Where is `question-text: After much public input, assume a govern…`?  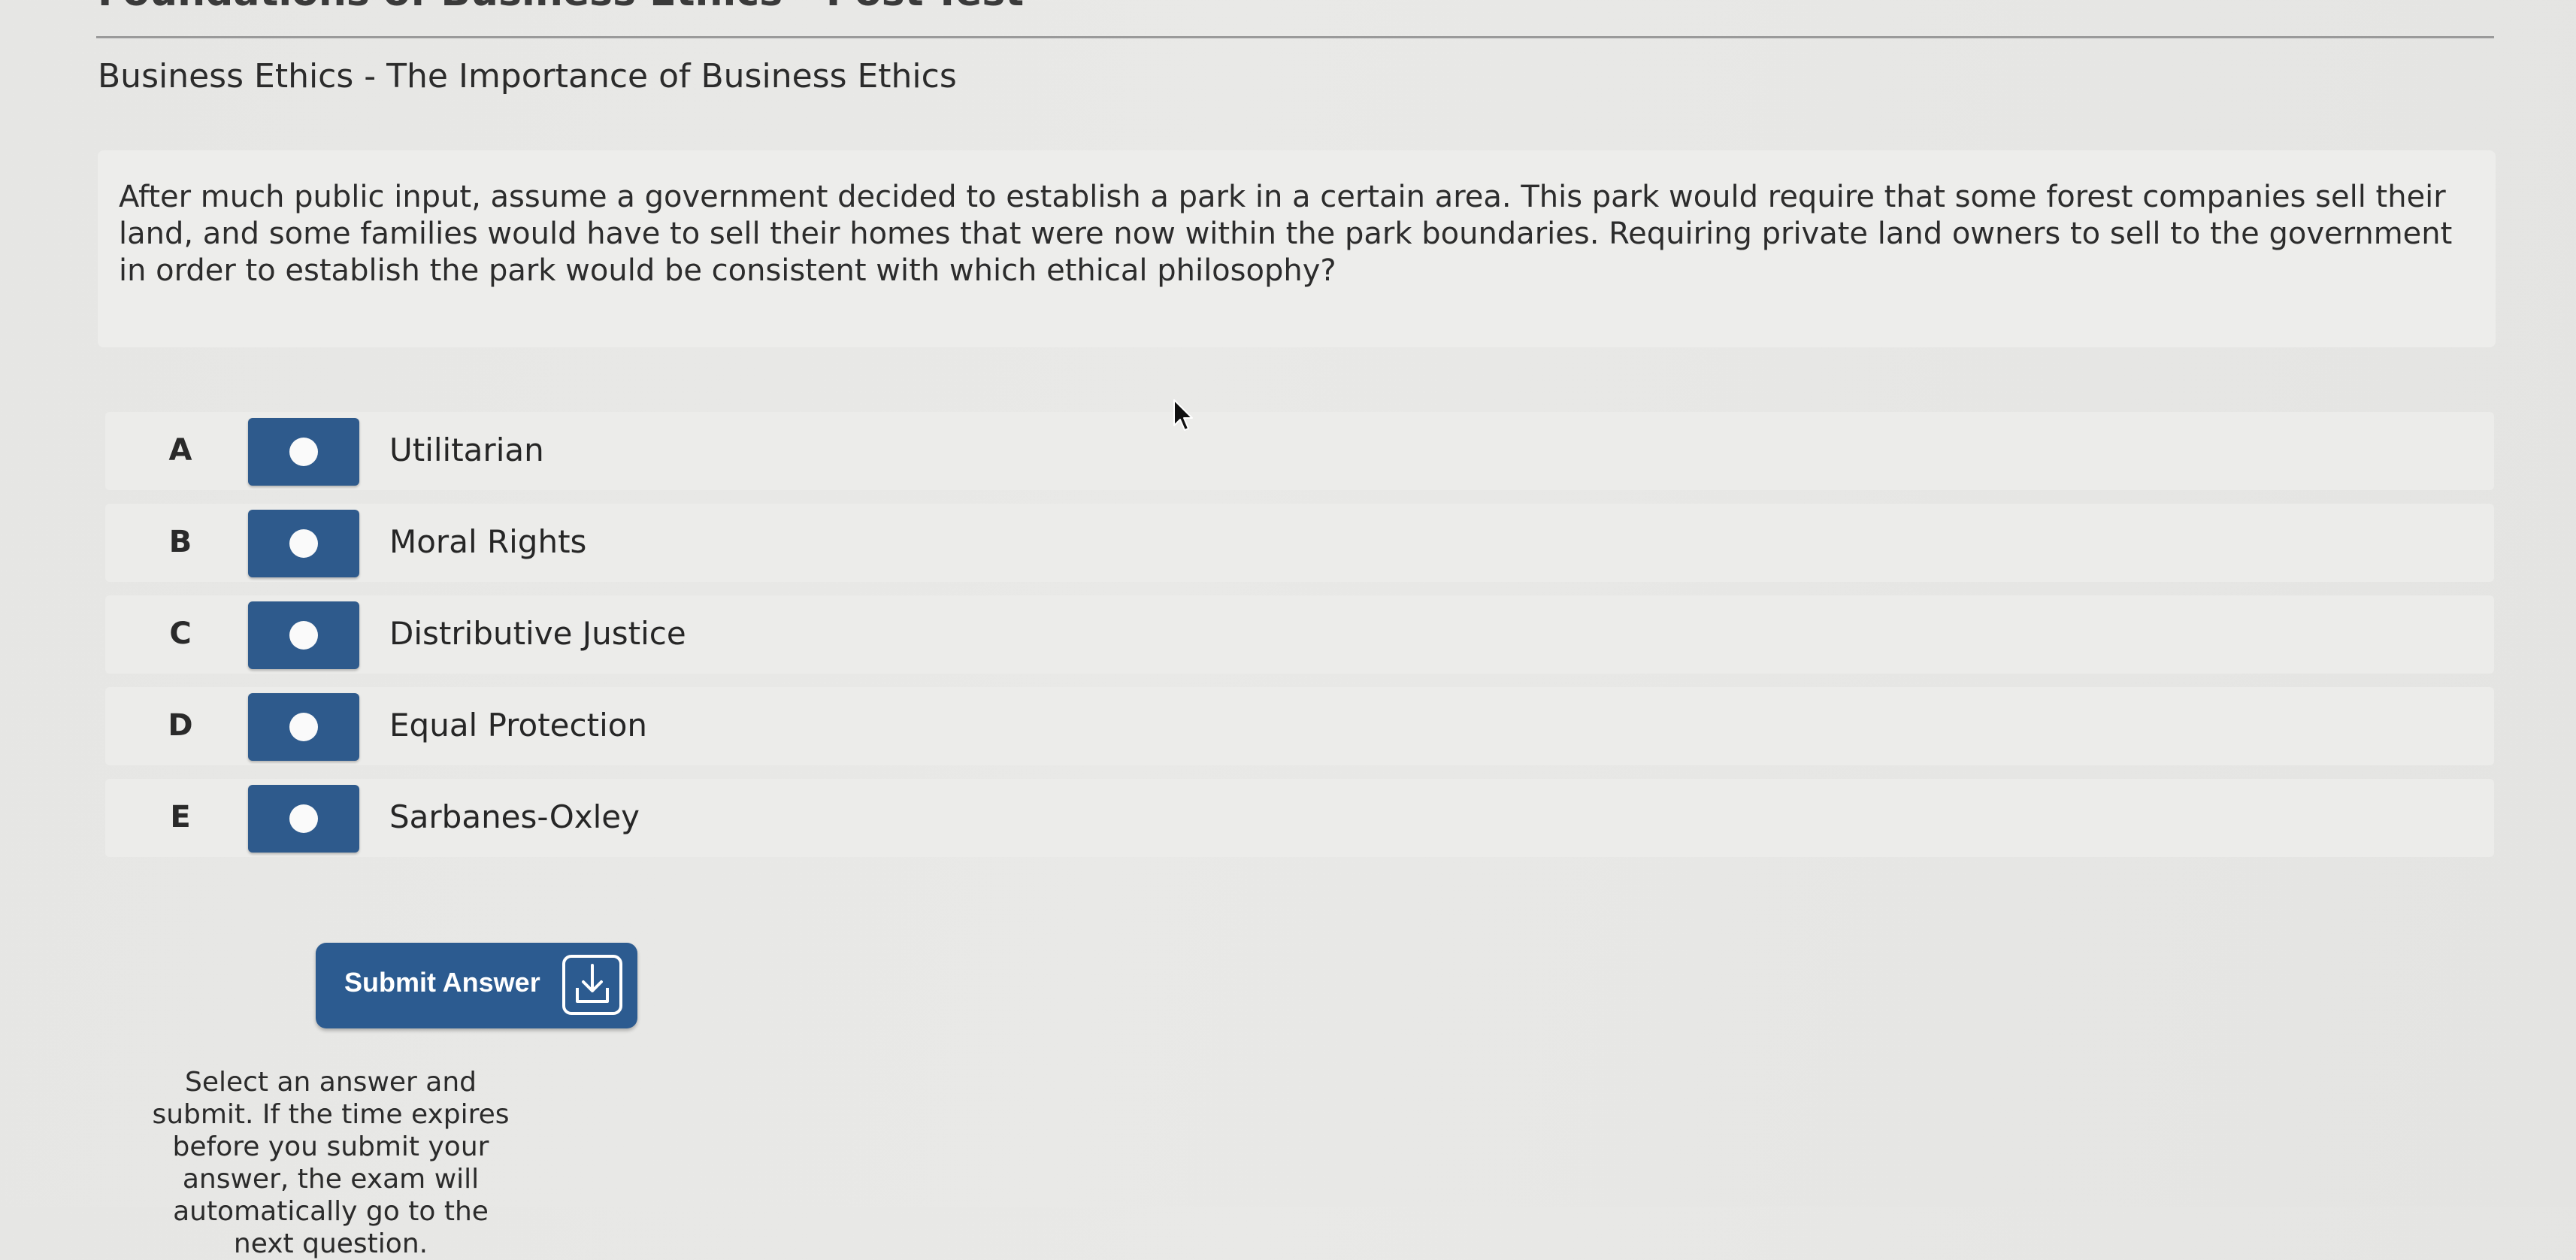 question-text: After much public input, assume a govern… is located at coordinates (1286, 234).